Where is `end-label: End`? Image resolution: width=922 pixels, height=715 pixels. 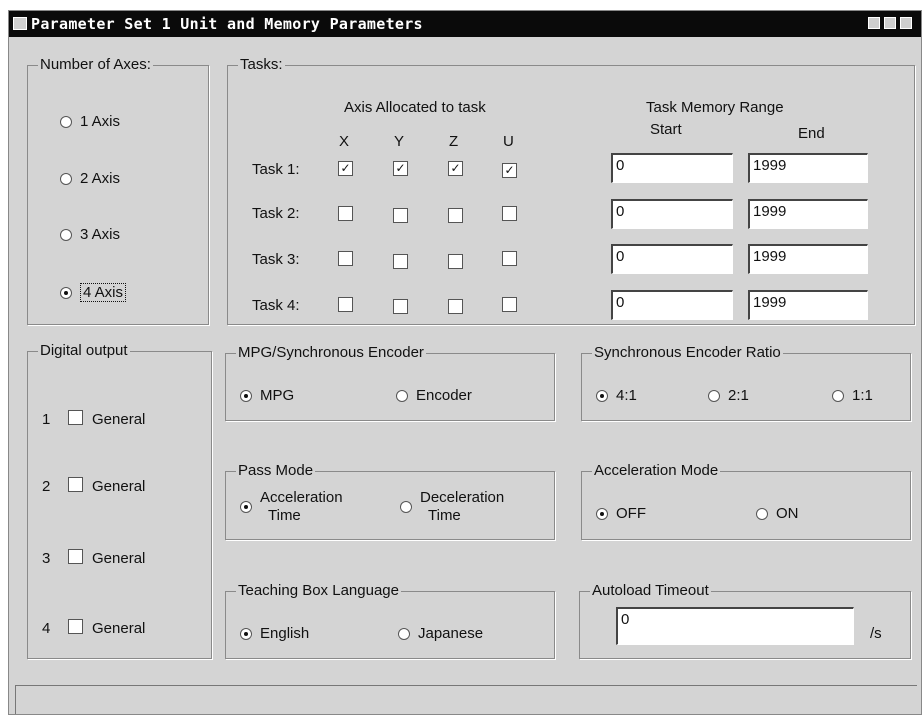 end-label: End is located at coordinates (811, 133).